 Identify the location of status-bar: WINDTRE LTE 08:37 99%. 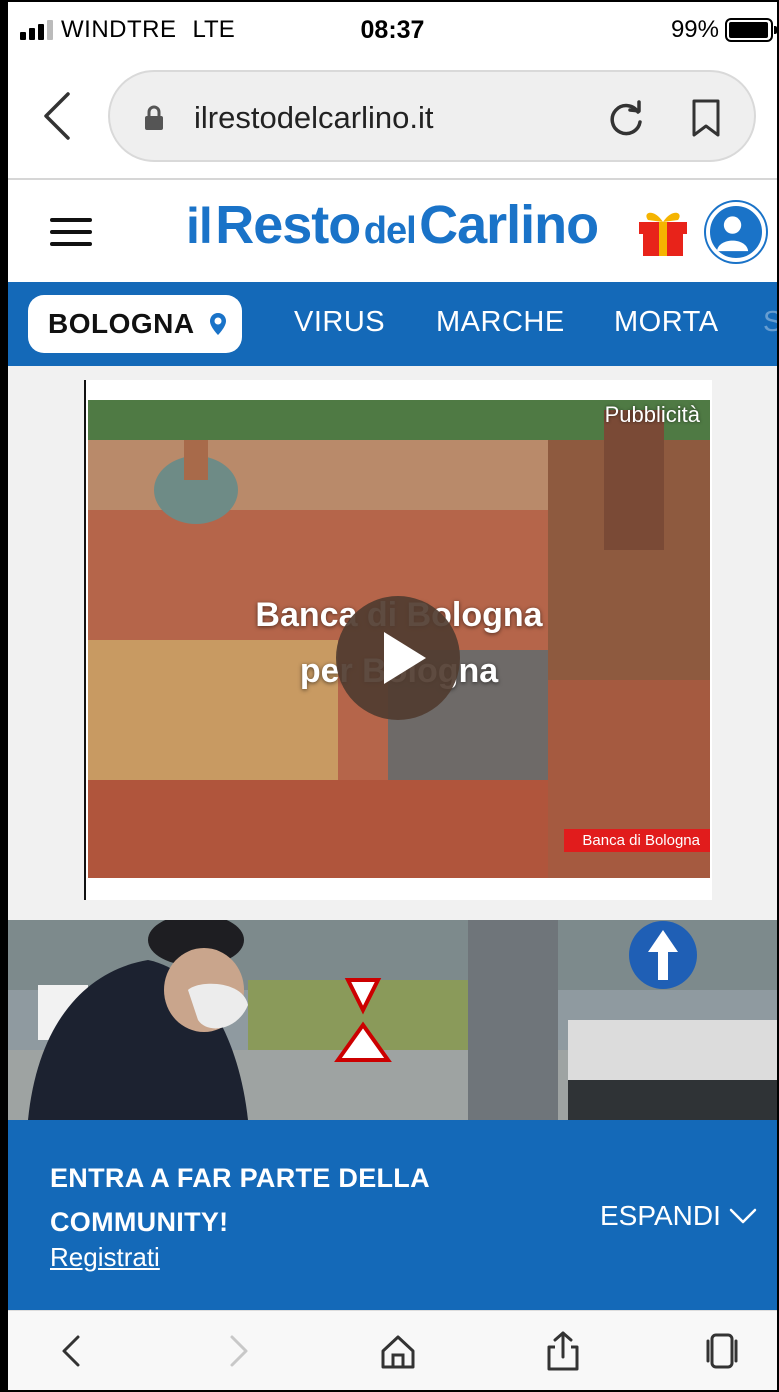
(392, 30).